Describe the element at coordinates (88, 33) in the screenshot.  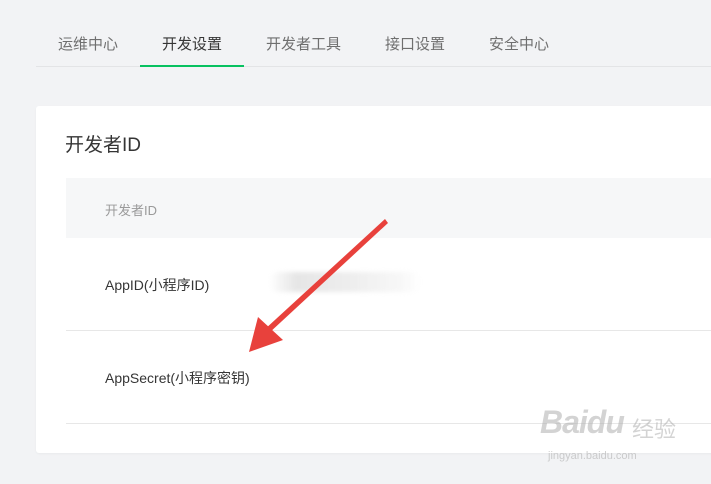
I see `tab-ops-center: 运维中心` at that location.